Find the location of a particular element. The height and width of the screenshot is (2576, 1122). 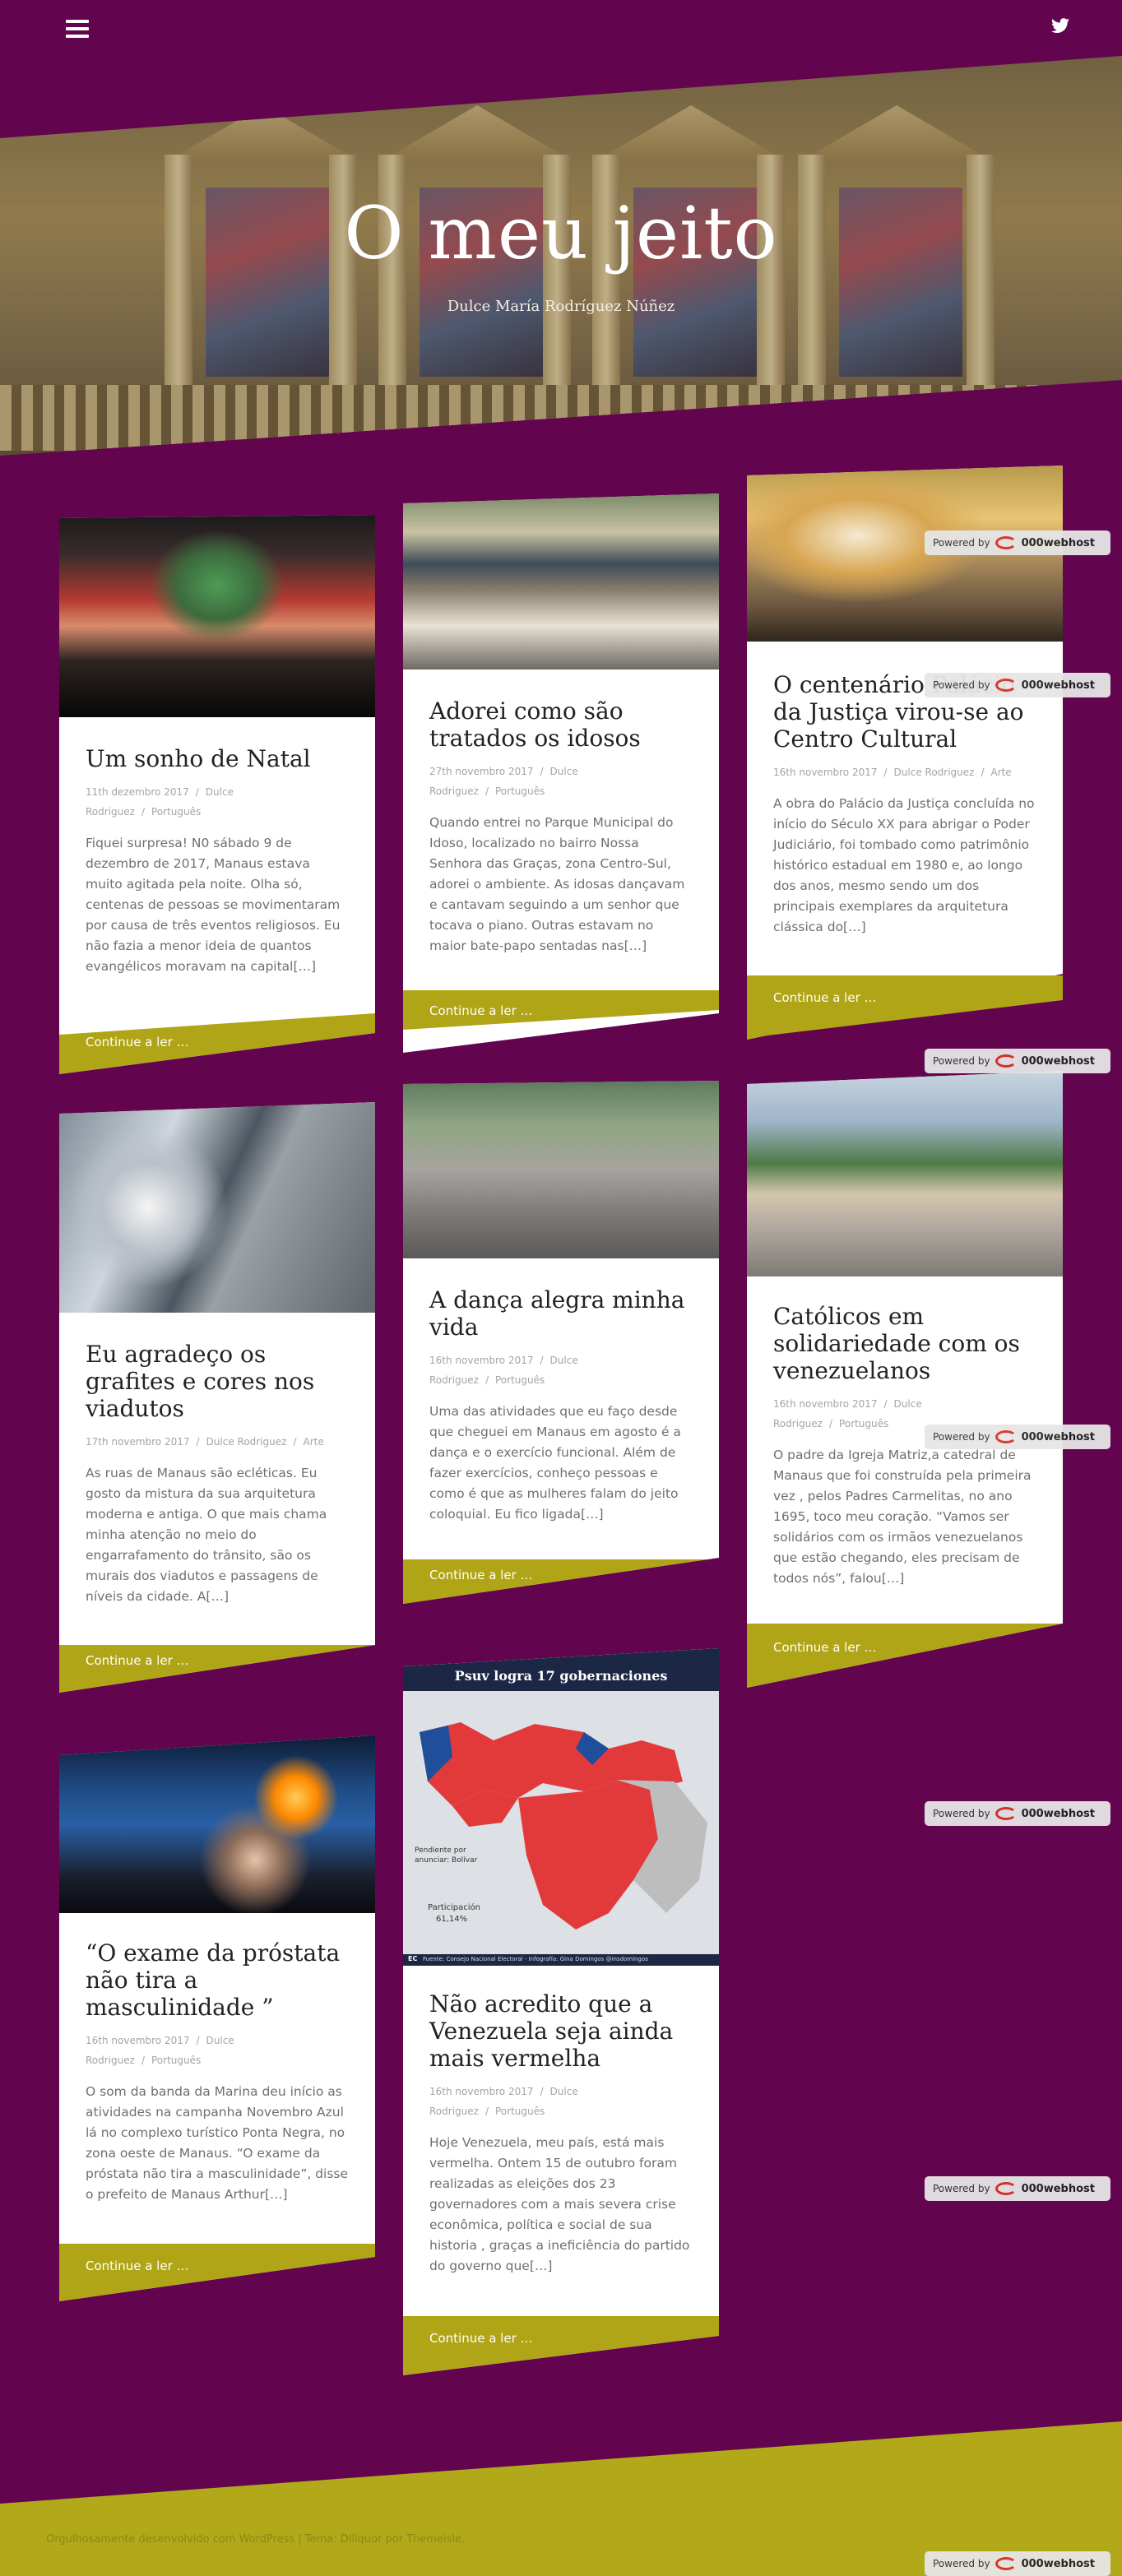

post-date: 11th dezembro 2017 is located at coordinates (137, 792).